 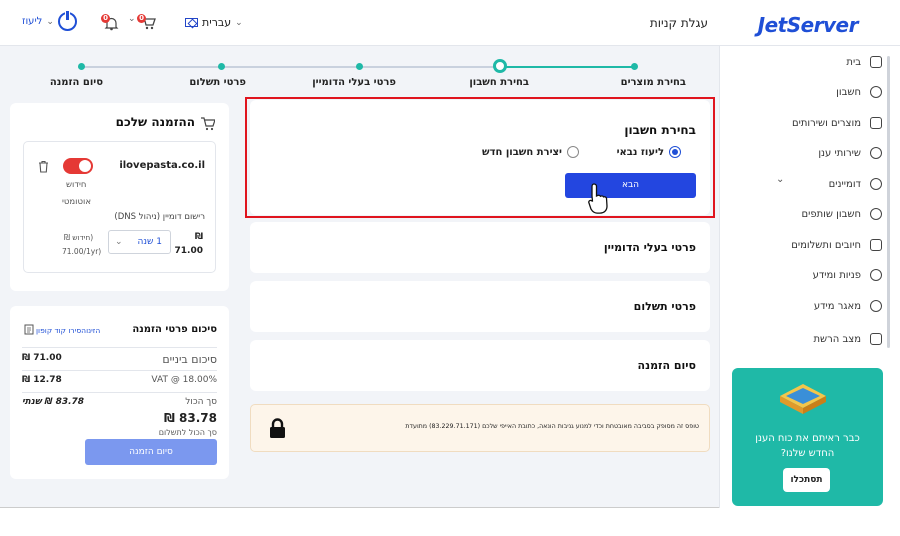 What do you see at coordinates (803, 399) in the screenshot?
I see `server-chip-icon` at bounding box center [803, 399].